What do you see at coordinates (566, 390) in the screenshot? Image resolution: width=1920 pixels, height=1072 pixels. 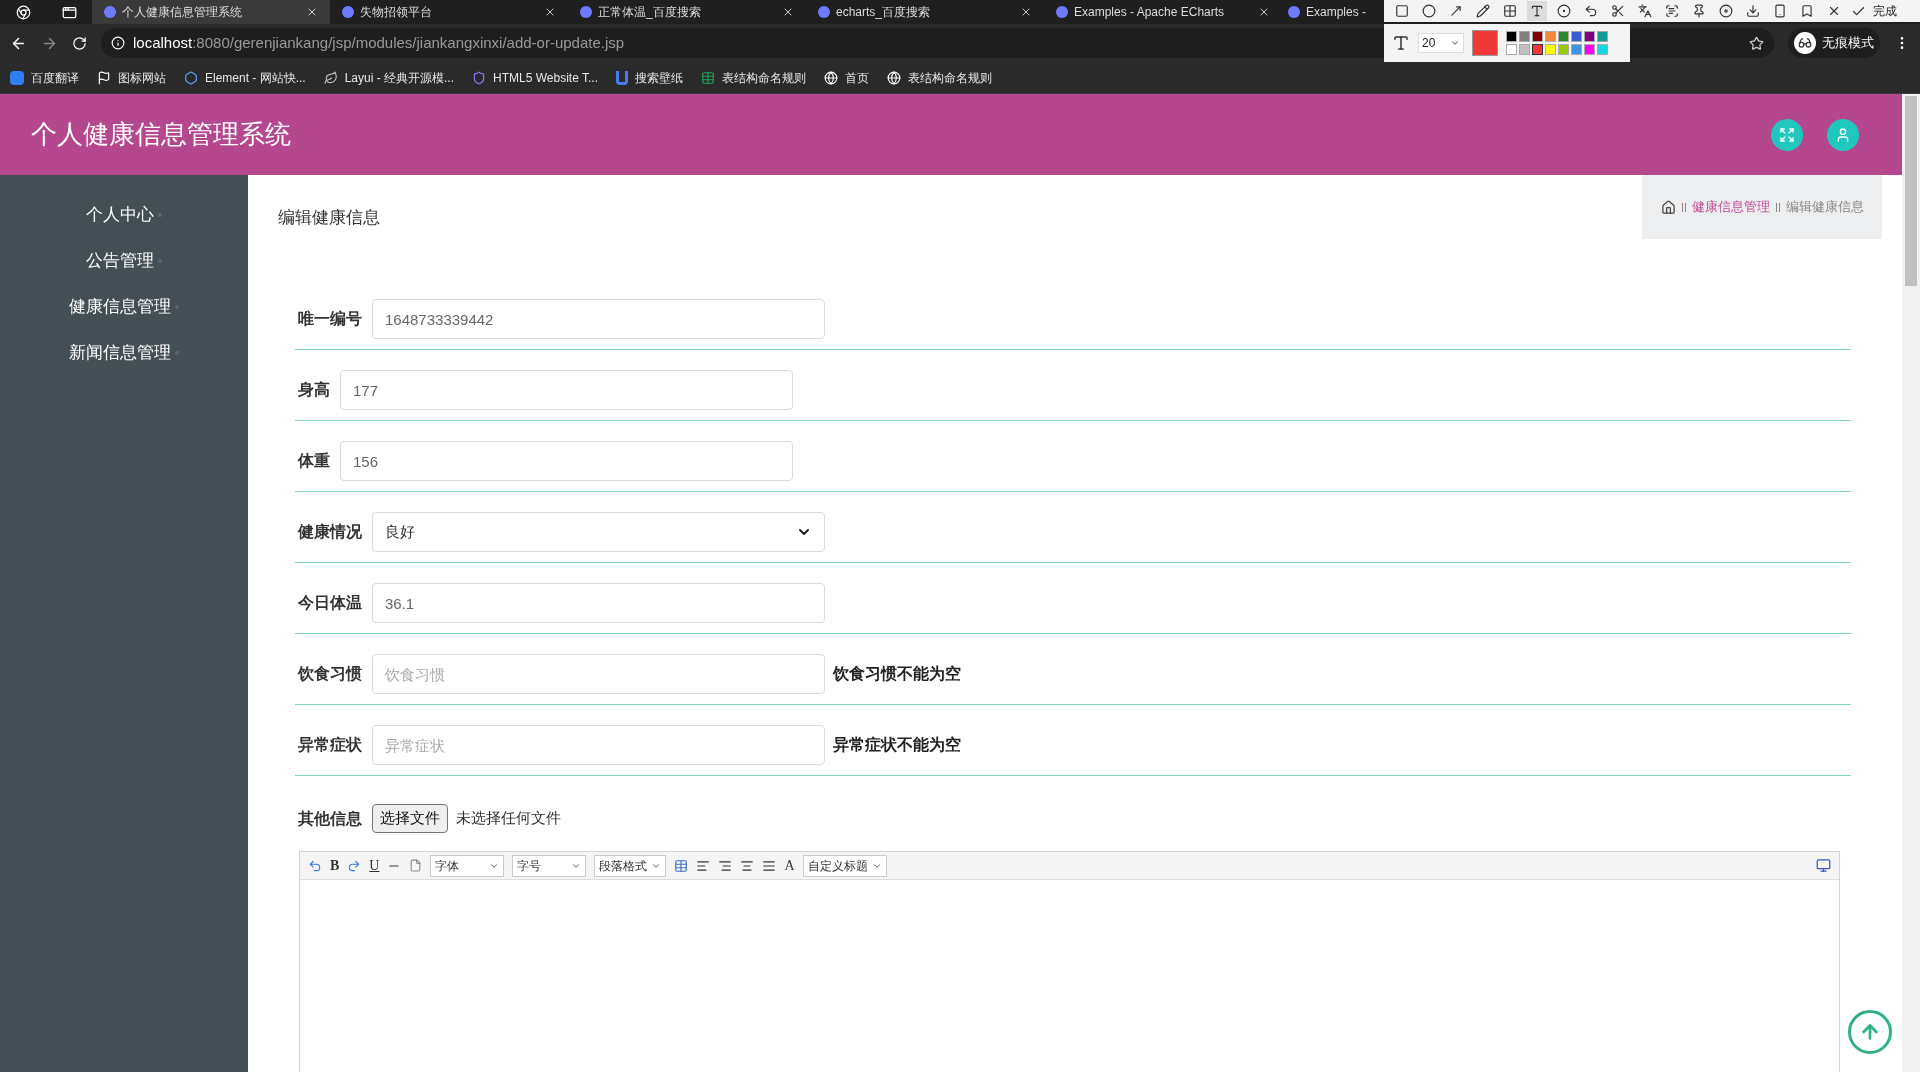 I see `text-field: 177` at bounding box center [566, 390].